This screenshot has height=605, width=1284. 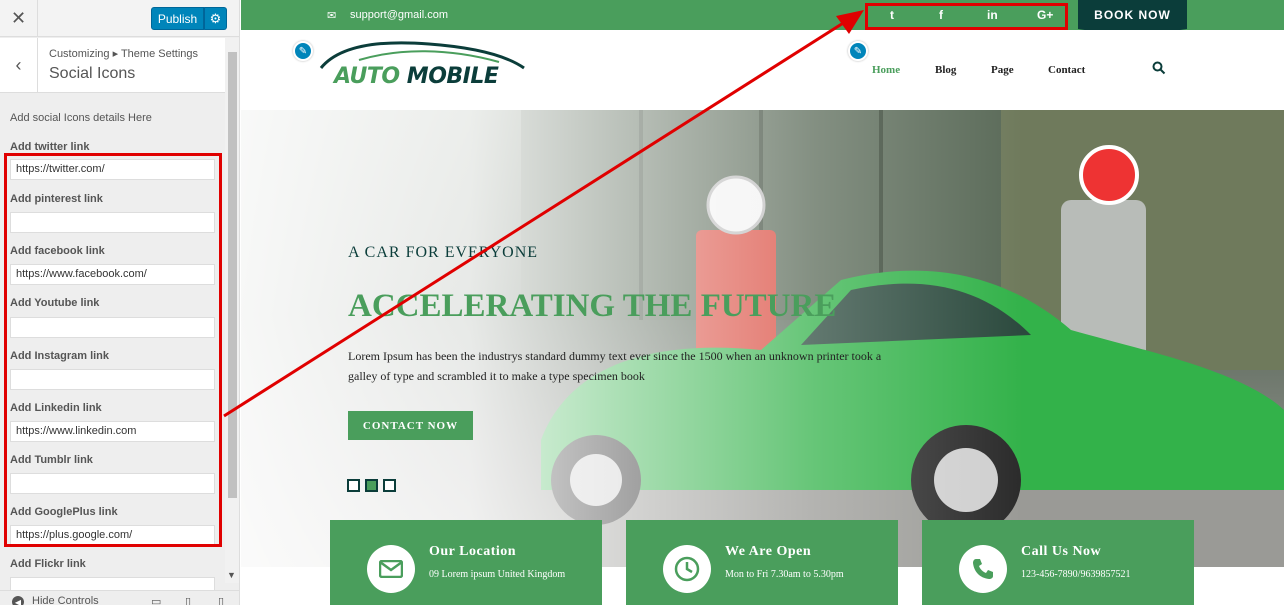 I want to click on hide-controls-button: Hide Controls, so click(x=65, y=600).